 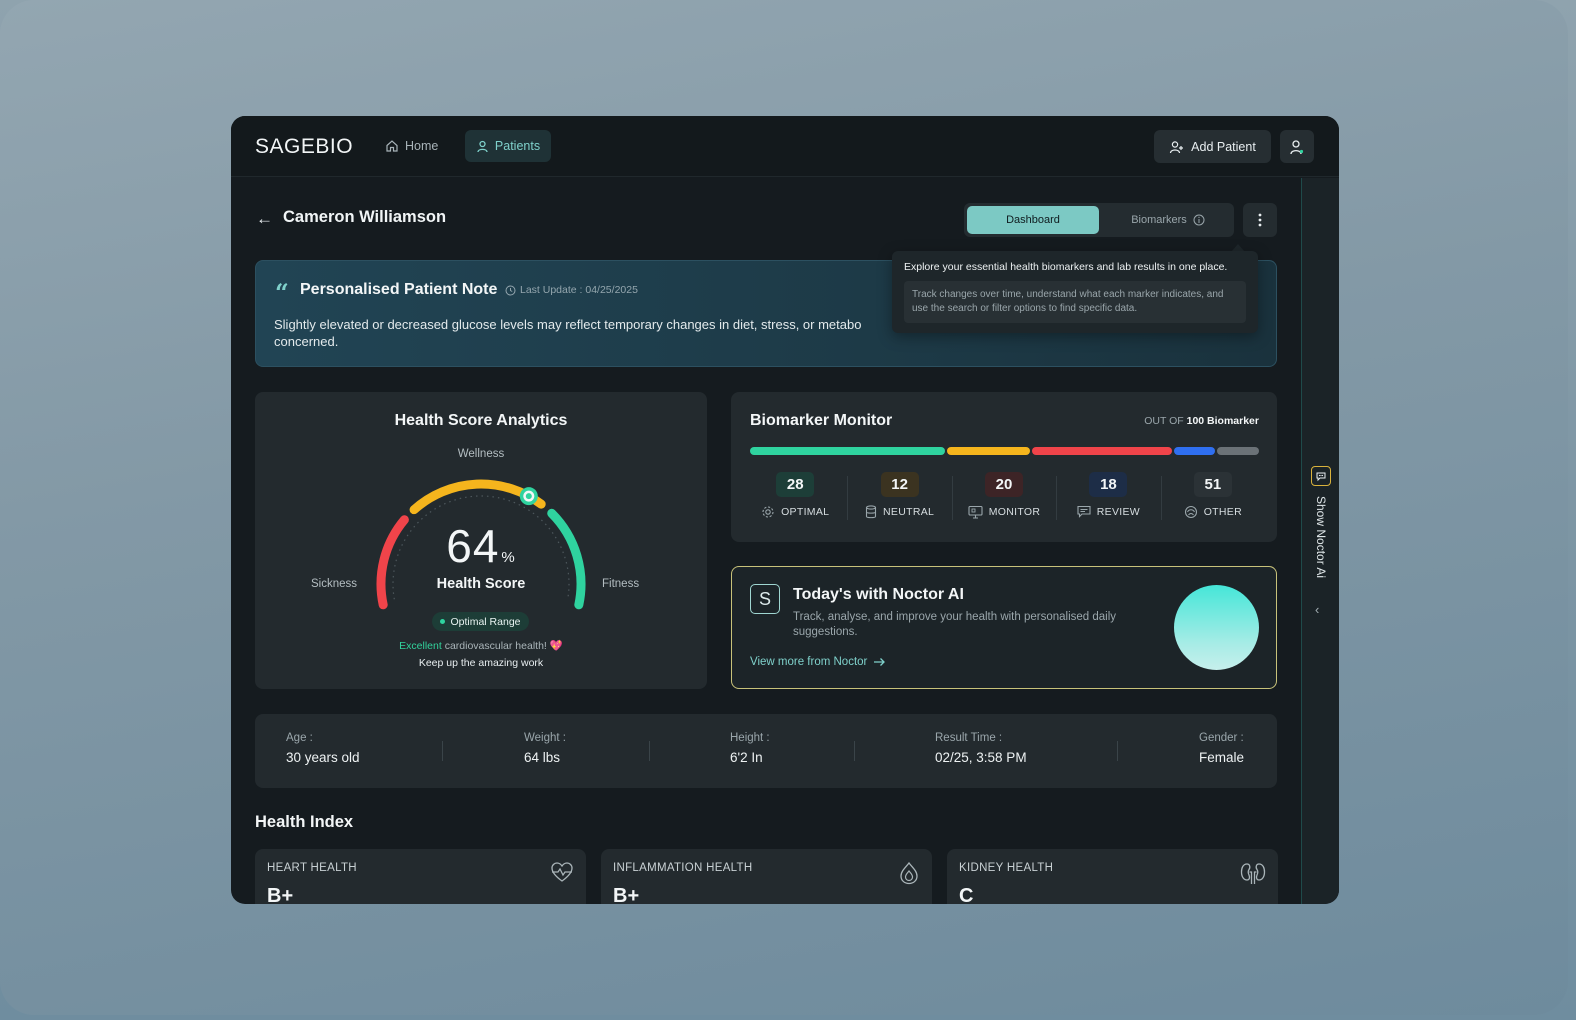 I want to click on comment-icon, so click(x=1084, y=511).